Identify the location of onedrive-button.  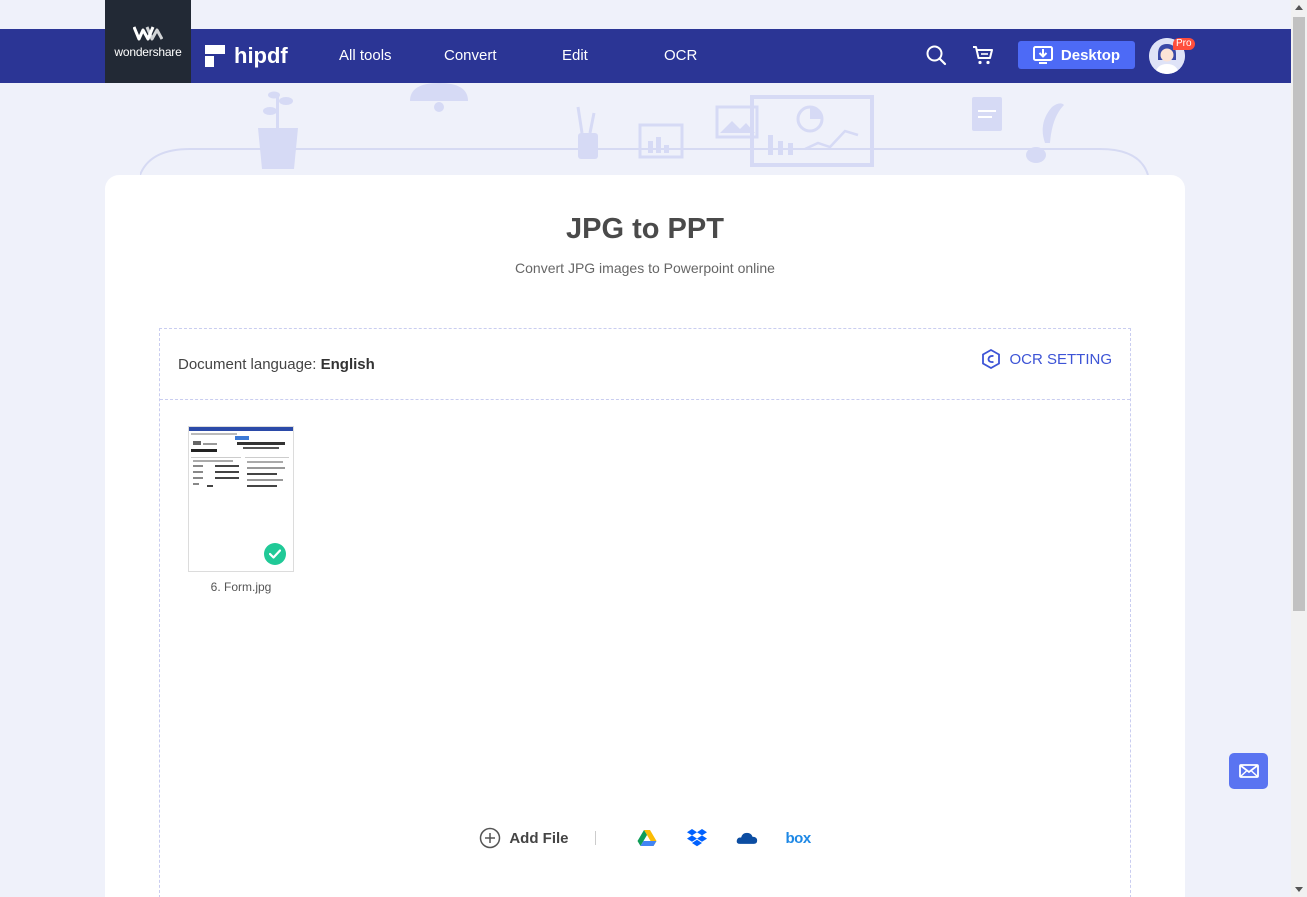
(747, 838).